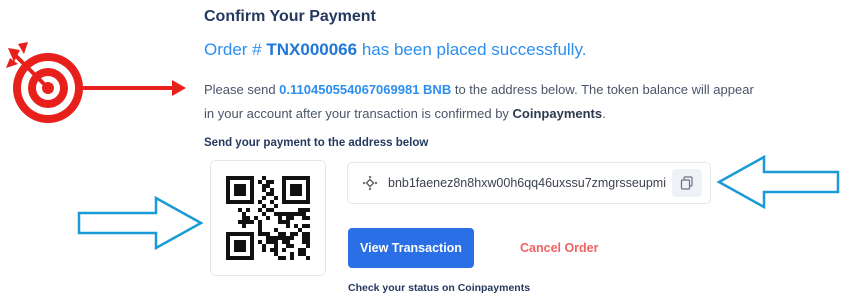 The height and width of the screenshot is (297, 844). What do you see at coordinates (96, 82) in the screenshot?
I see `target-icon` at bounding box center [96, 82].